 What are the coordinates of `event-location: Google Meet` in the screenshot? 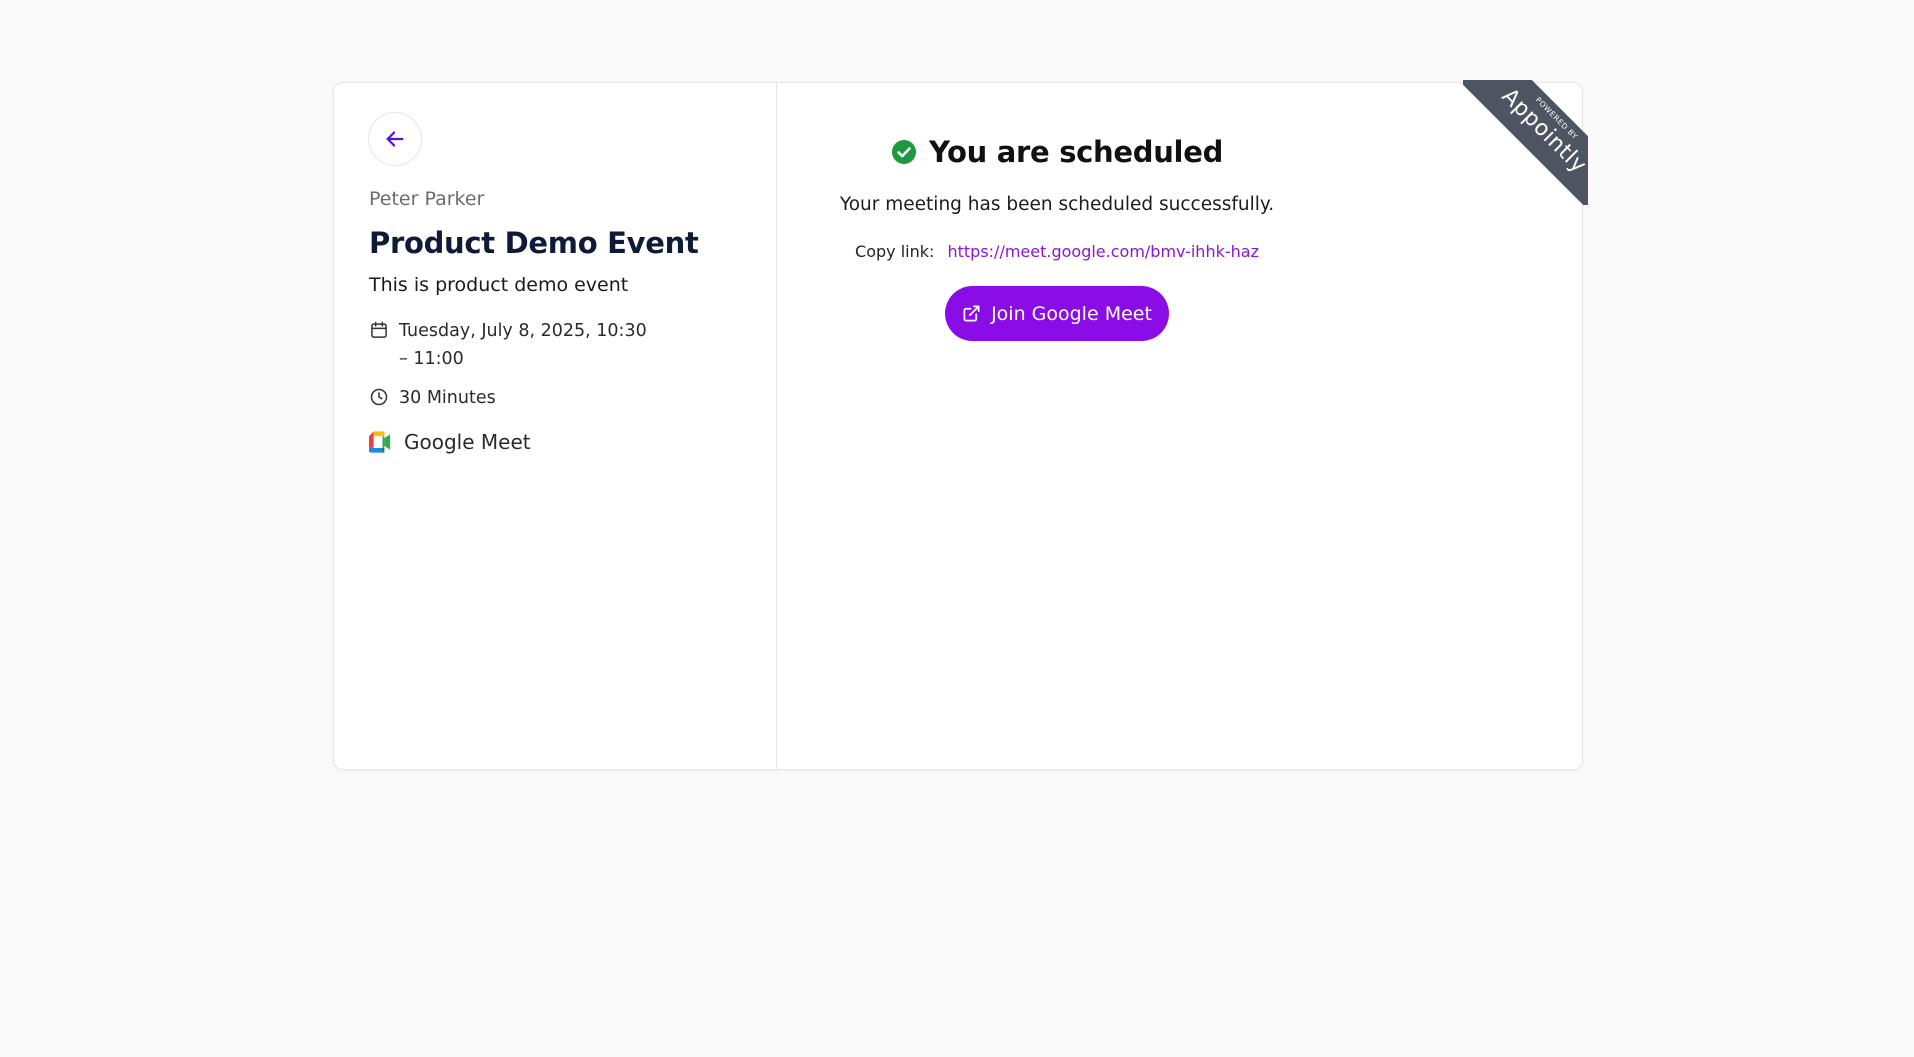 It's located at (467, 442).